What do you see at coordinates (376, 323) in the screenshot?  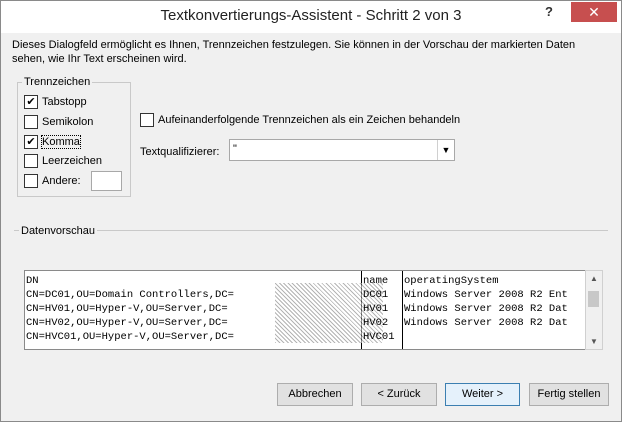 I see `preview-cell: HV02` at bounding box center [376, 323].